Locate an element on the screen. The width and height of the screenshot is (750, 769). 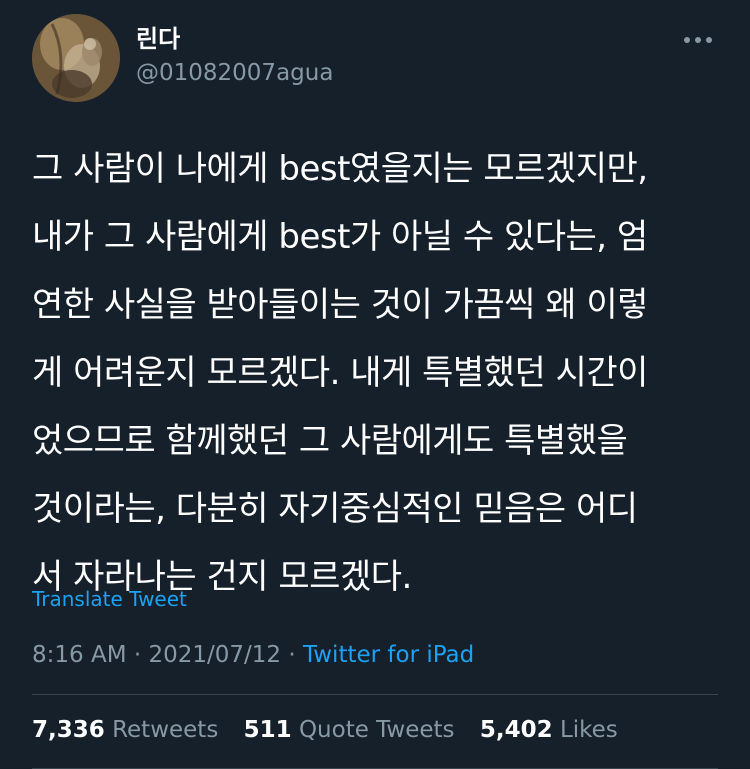
tweet-header: 린다 @01082007agua is located at coordinates (375, 58).